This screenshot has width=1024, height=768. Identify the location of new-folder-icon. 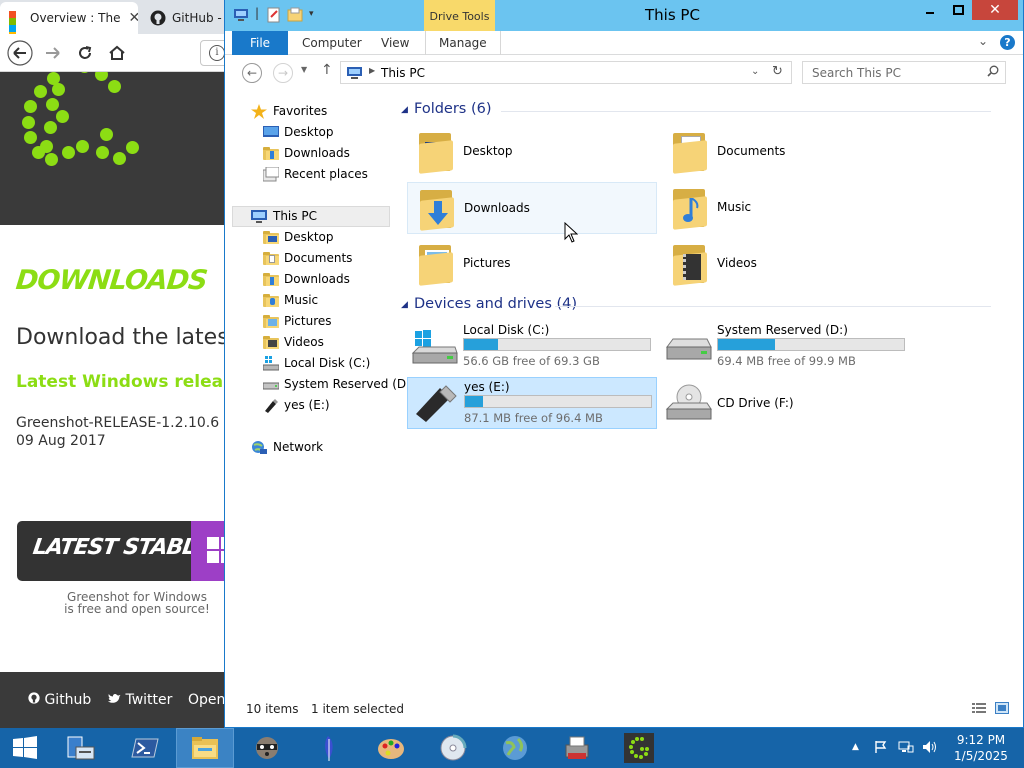
(295, 15).